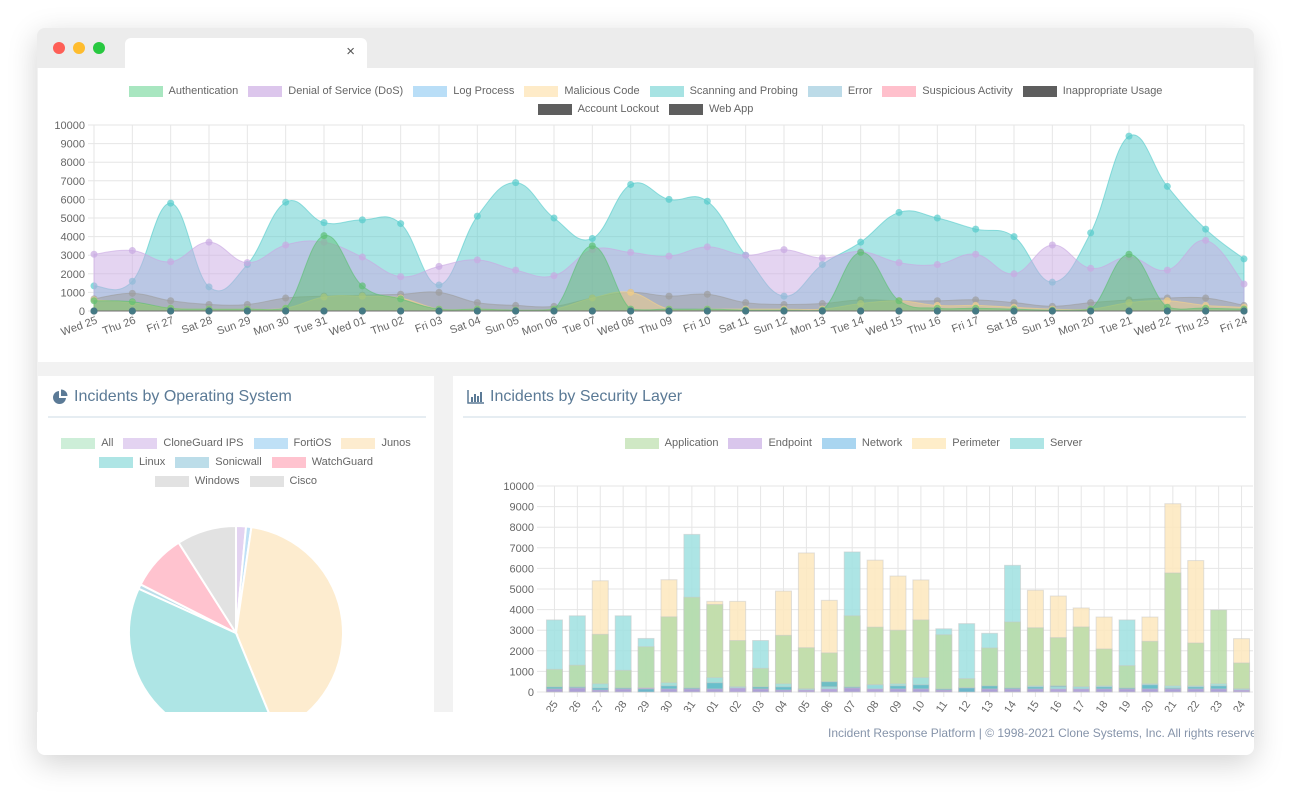 Image resolution: width=1290 pixels, height=808 pixels. What do you see at coordinates (924, 326) in the screenshot?
I see `x-tick-label: Thu 16` at bounding box center [924, 326].